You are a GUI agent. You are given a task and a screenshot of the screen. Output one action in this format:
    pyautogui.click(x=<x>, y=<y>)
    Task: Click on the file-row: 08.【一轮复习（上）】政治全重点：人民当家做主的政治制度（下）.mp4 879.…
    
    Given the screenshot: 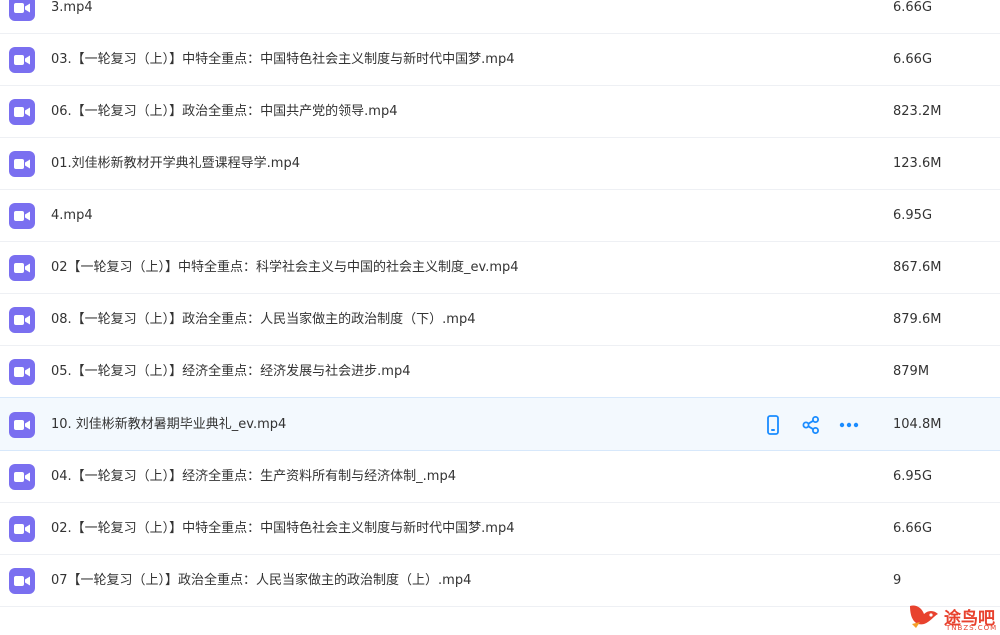 What is the action you would take?
    pyautogui.click(x=500, y=320)
    